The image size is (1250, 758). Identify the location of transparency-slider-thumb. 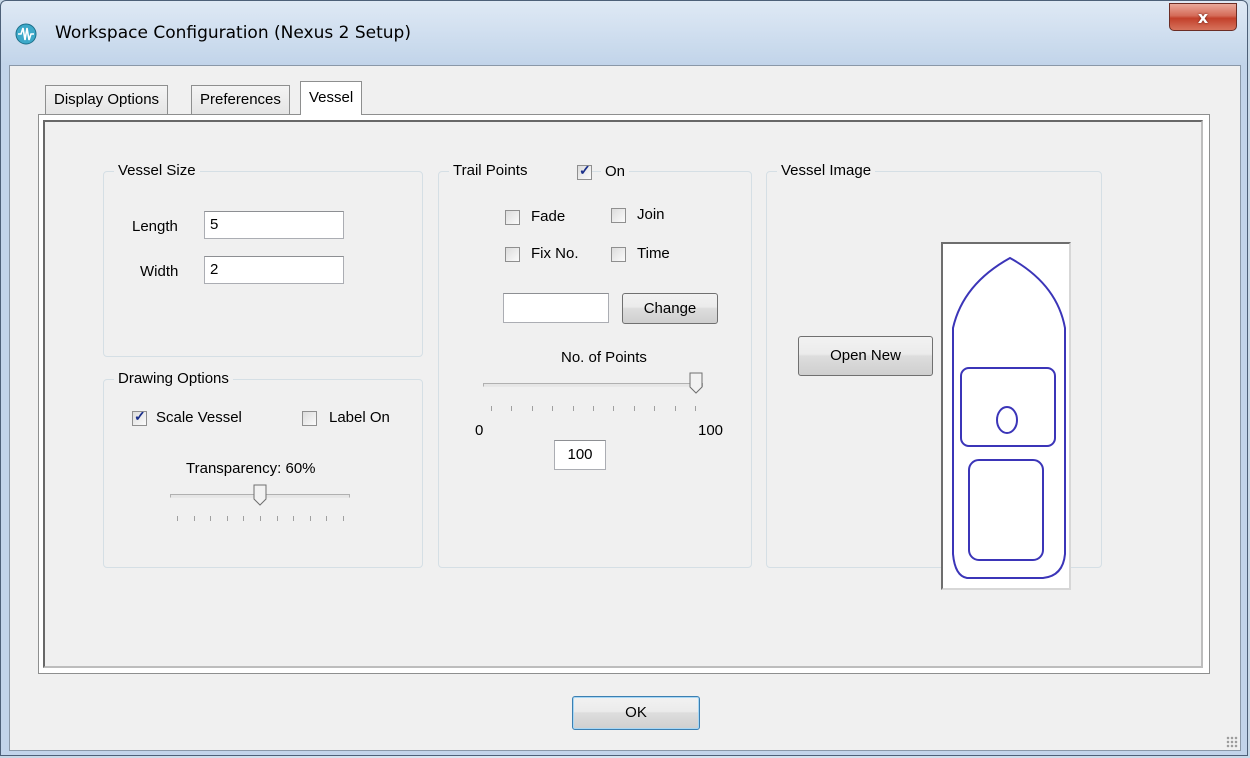
(260, 495).